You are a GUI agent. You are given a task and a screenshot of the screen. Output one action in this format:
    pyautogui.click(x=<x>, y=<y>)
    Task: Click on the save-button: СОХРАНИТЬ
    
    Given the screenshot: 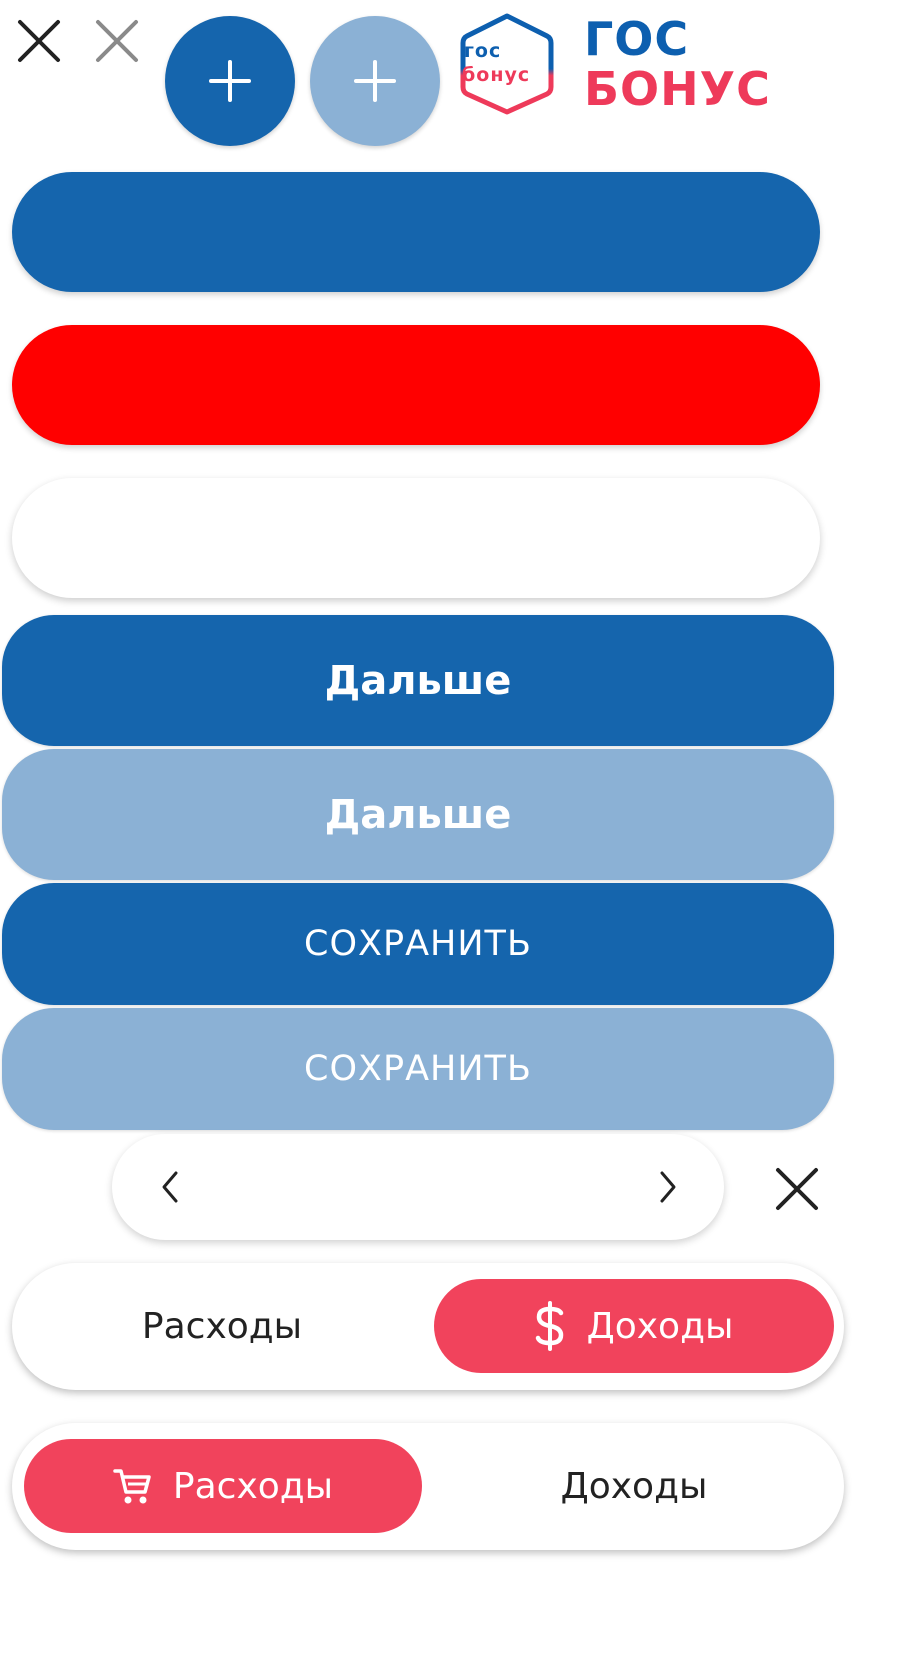 What is the action you would take?
    pyautogui.click(x=418, y=944)
    